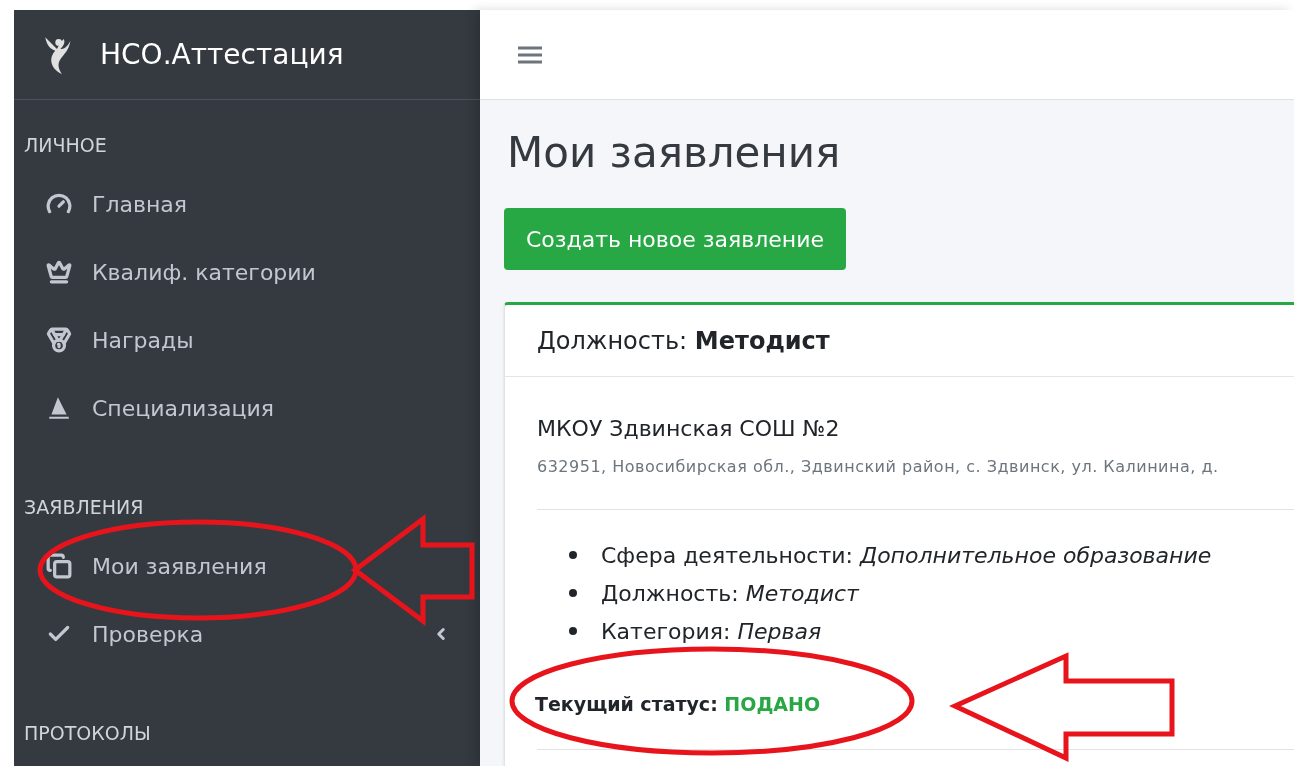 This screenshot has width=1294, height=766. Describe the element at coordinates (678, 704) in the screenshot. I see `status-text: Текущий статус: ПОДАНО` at that location.